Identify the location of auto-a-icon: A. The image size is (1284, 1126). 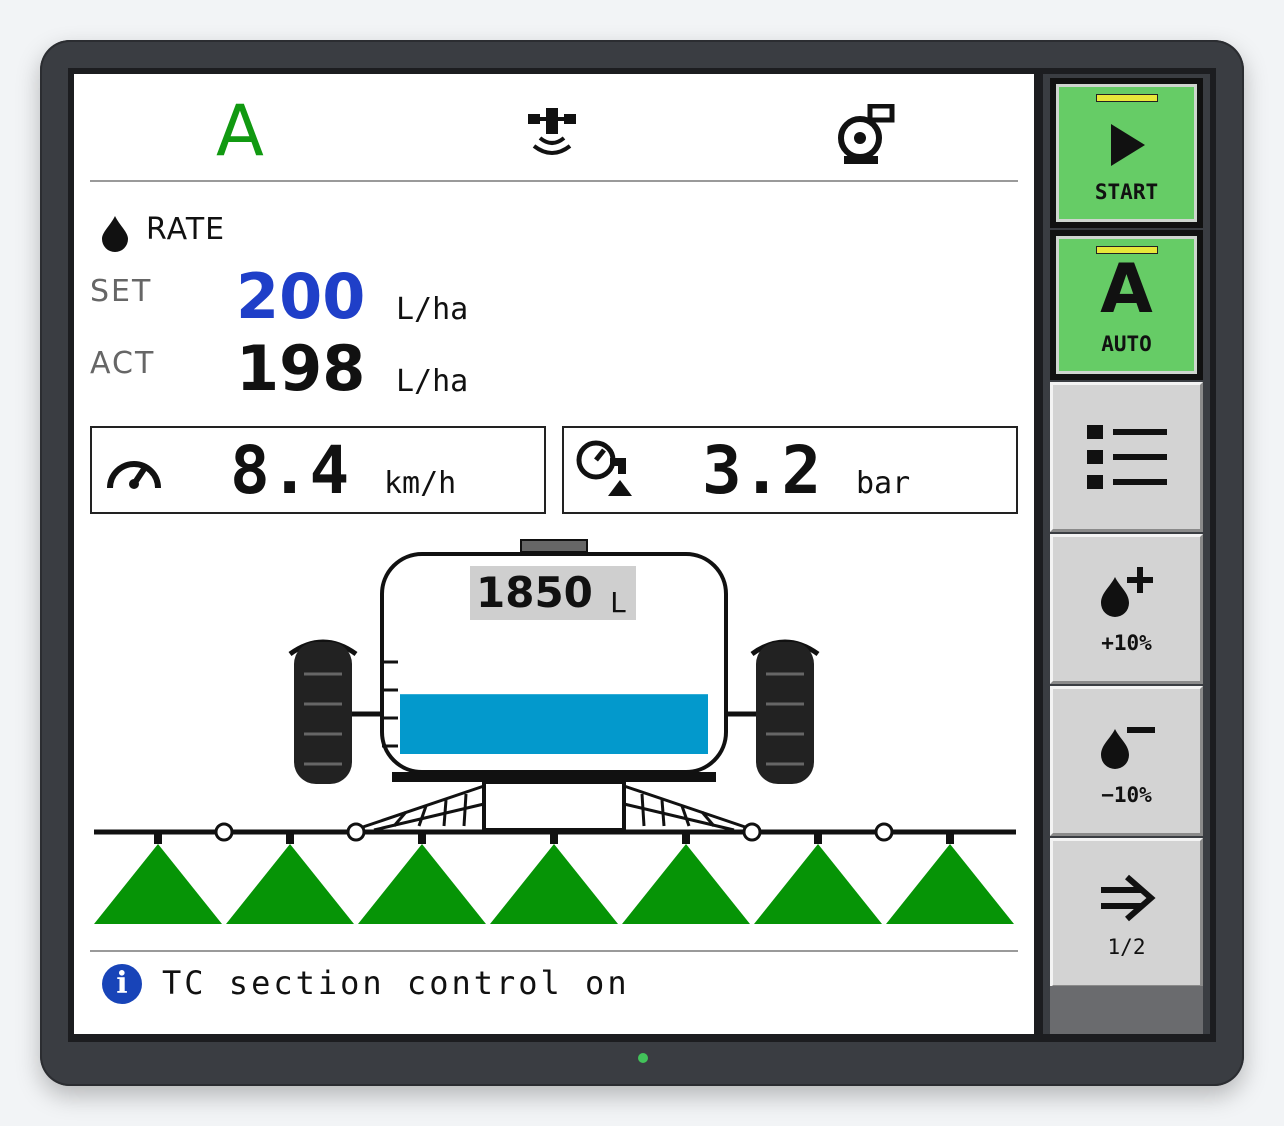
(1126, 289).